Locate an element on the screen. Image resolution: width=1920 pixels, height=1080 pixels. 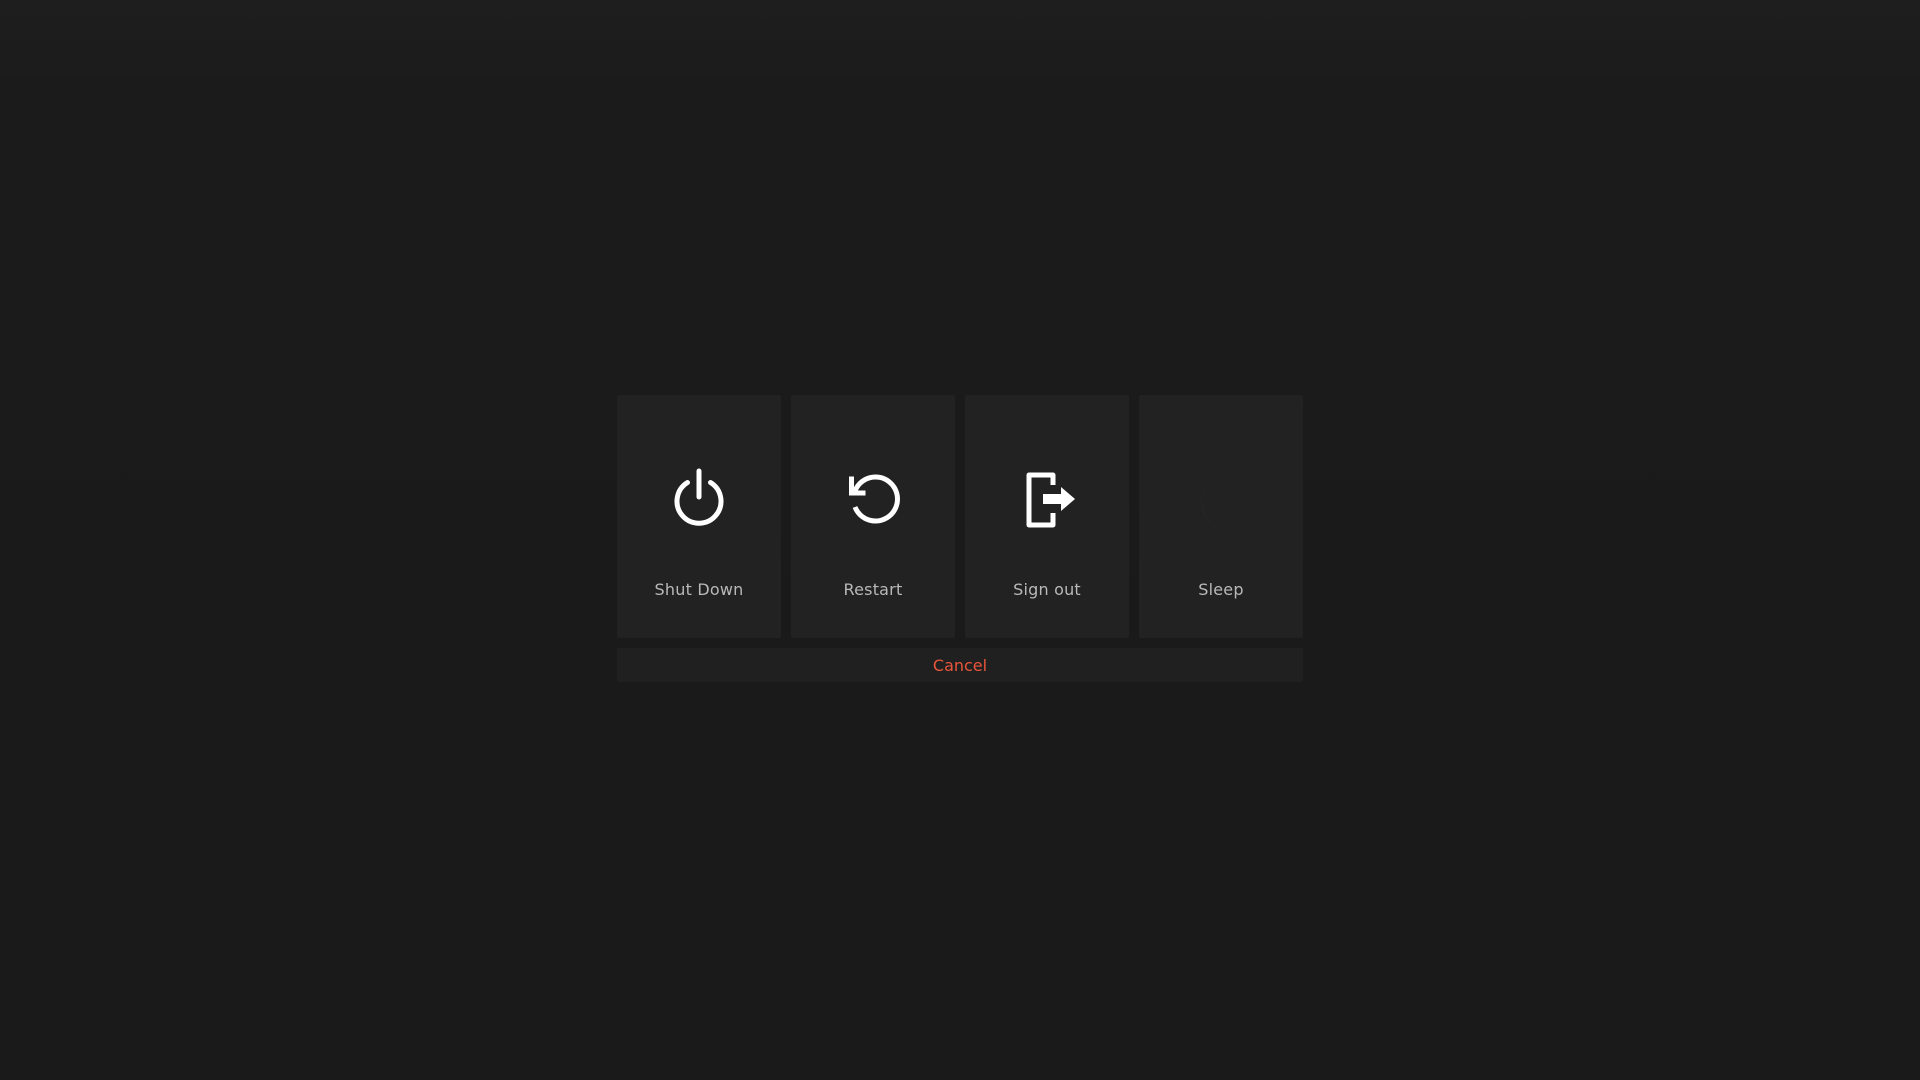
restart-button: Restart is located at coordinates (873, 516).